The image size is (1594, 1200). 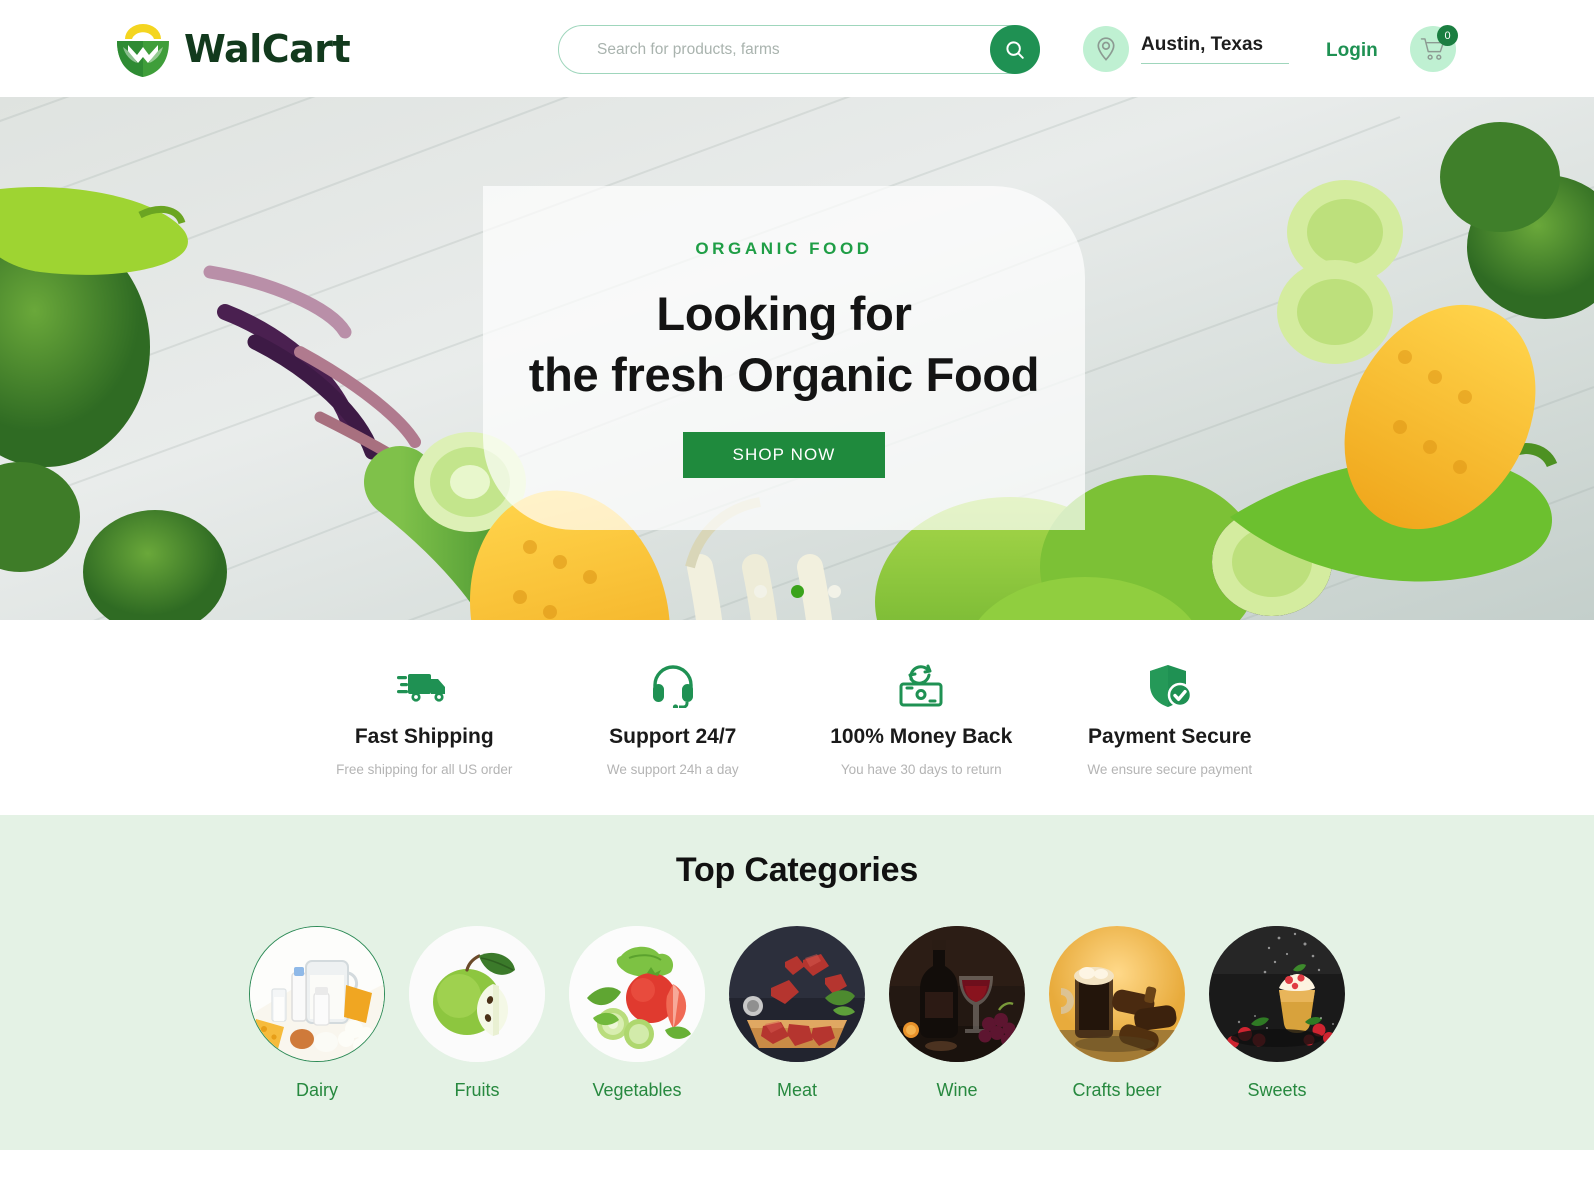 I want to click on hero-title-line-1: Looking for, so click(x=784, y=313).